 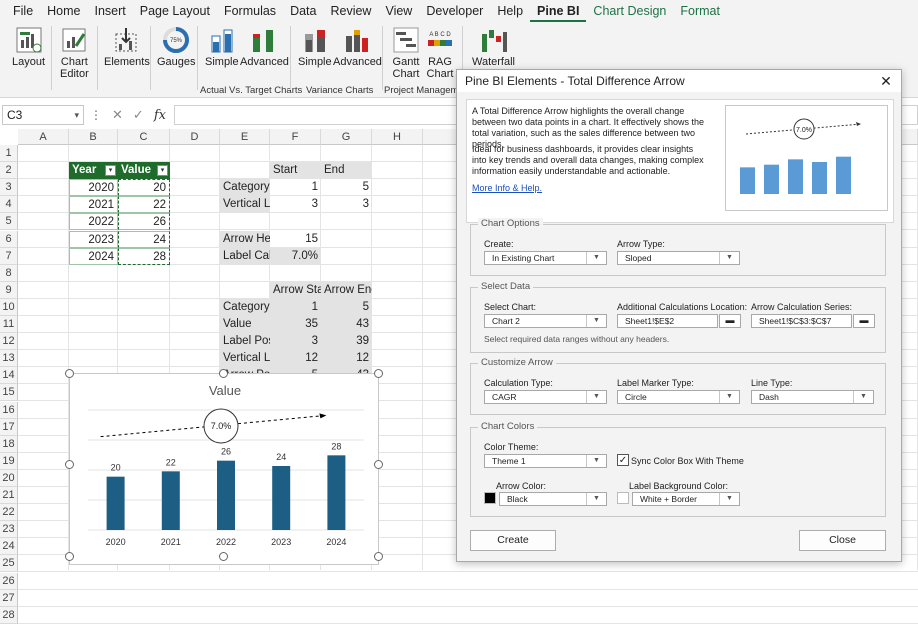 What do you see at coordinates (176, 47) in the screenshot?
I see `gauges-button: 75% Gauges` at bounding box center [176, 47].